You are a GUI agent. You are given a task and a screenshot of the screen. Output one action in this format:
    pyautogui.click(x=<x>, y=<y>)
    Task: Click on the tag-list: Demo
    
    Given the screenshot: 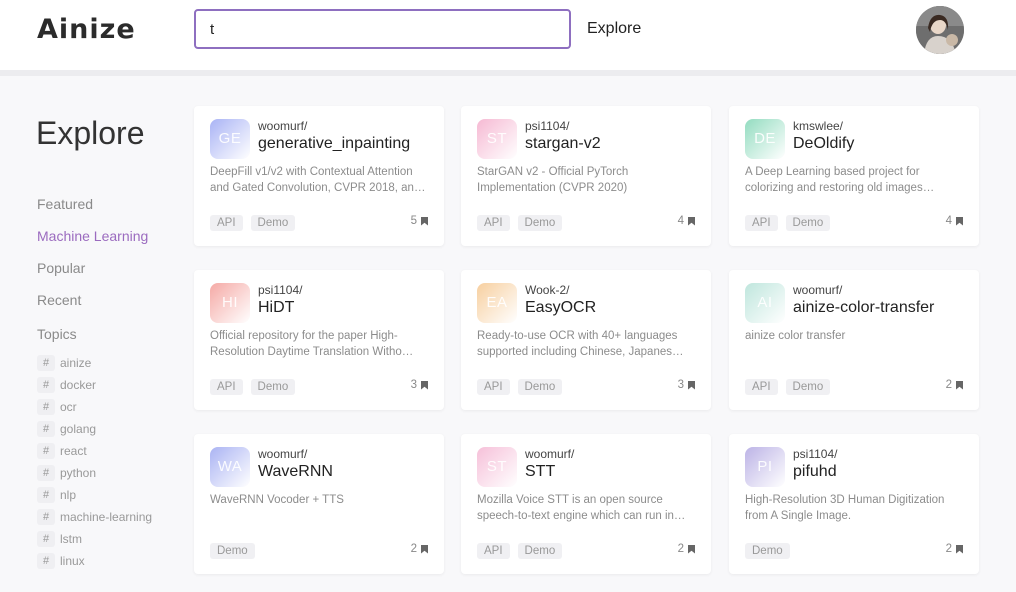 What is the action you would take?
    pyautogui.click(x=236, y=551)
    